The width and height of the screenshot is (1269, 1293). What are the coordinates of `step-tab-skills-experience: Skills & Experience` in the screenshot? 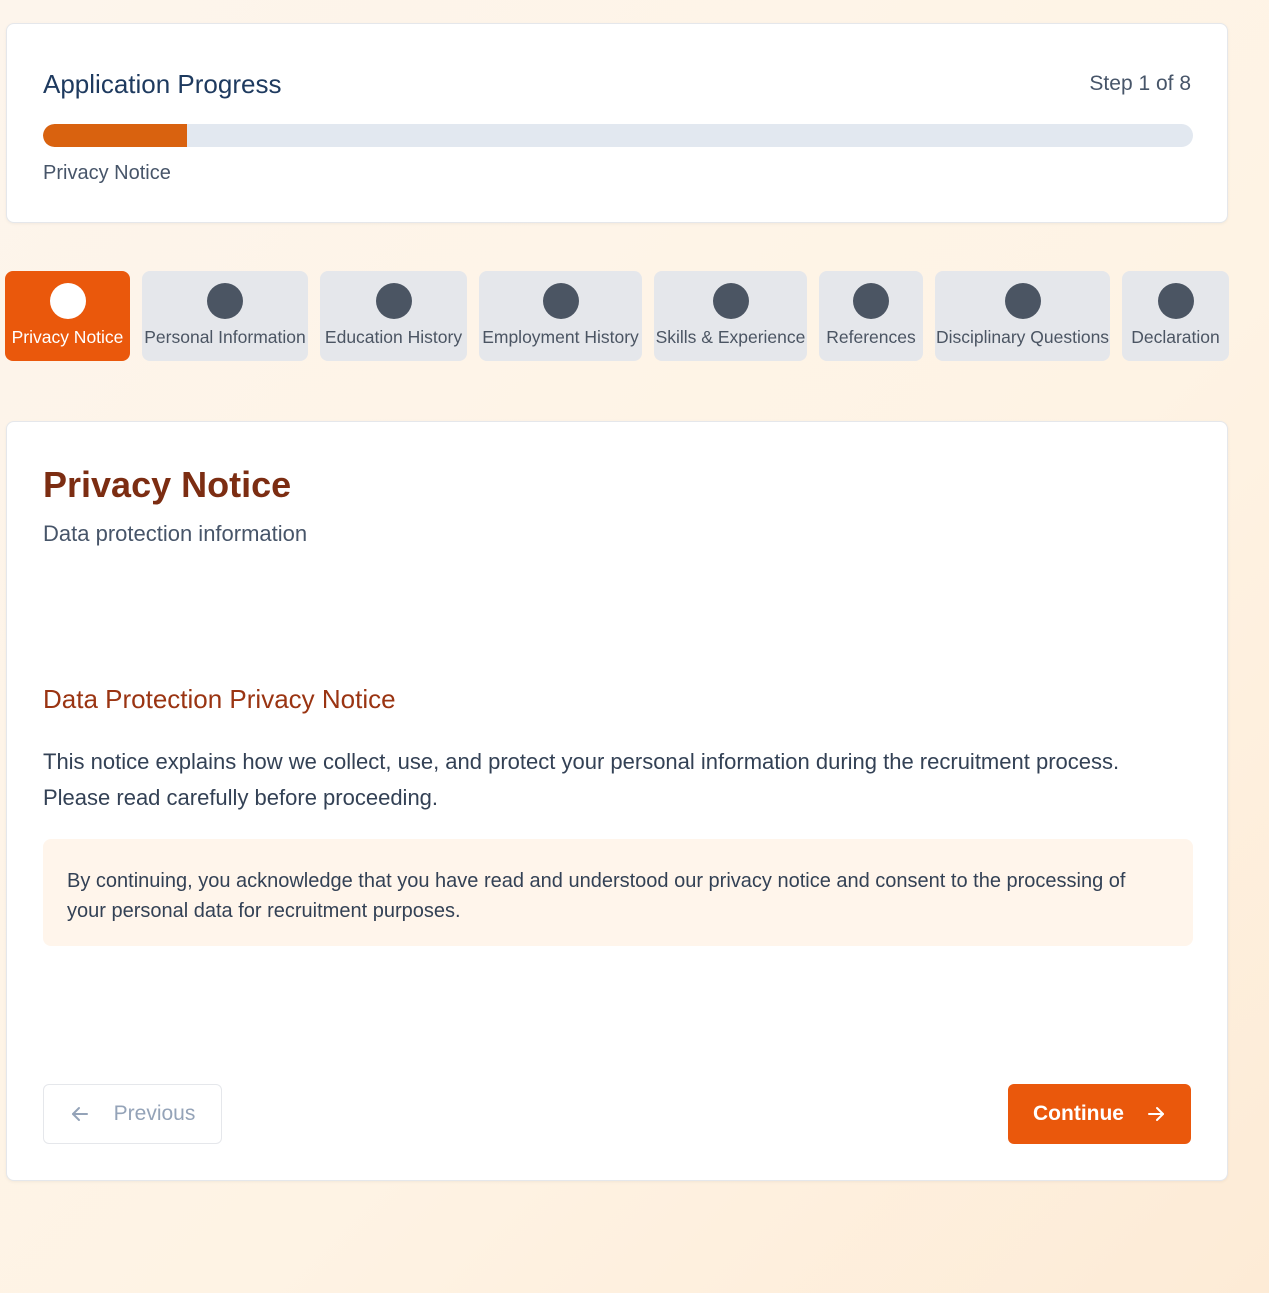 It's located at (730, 316).